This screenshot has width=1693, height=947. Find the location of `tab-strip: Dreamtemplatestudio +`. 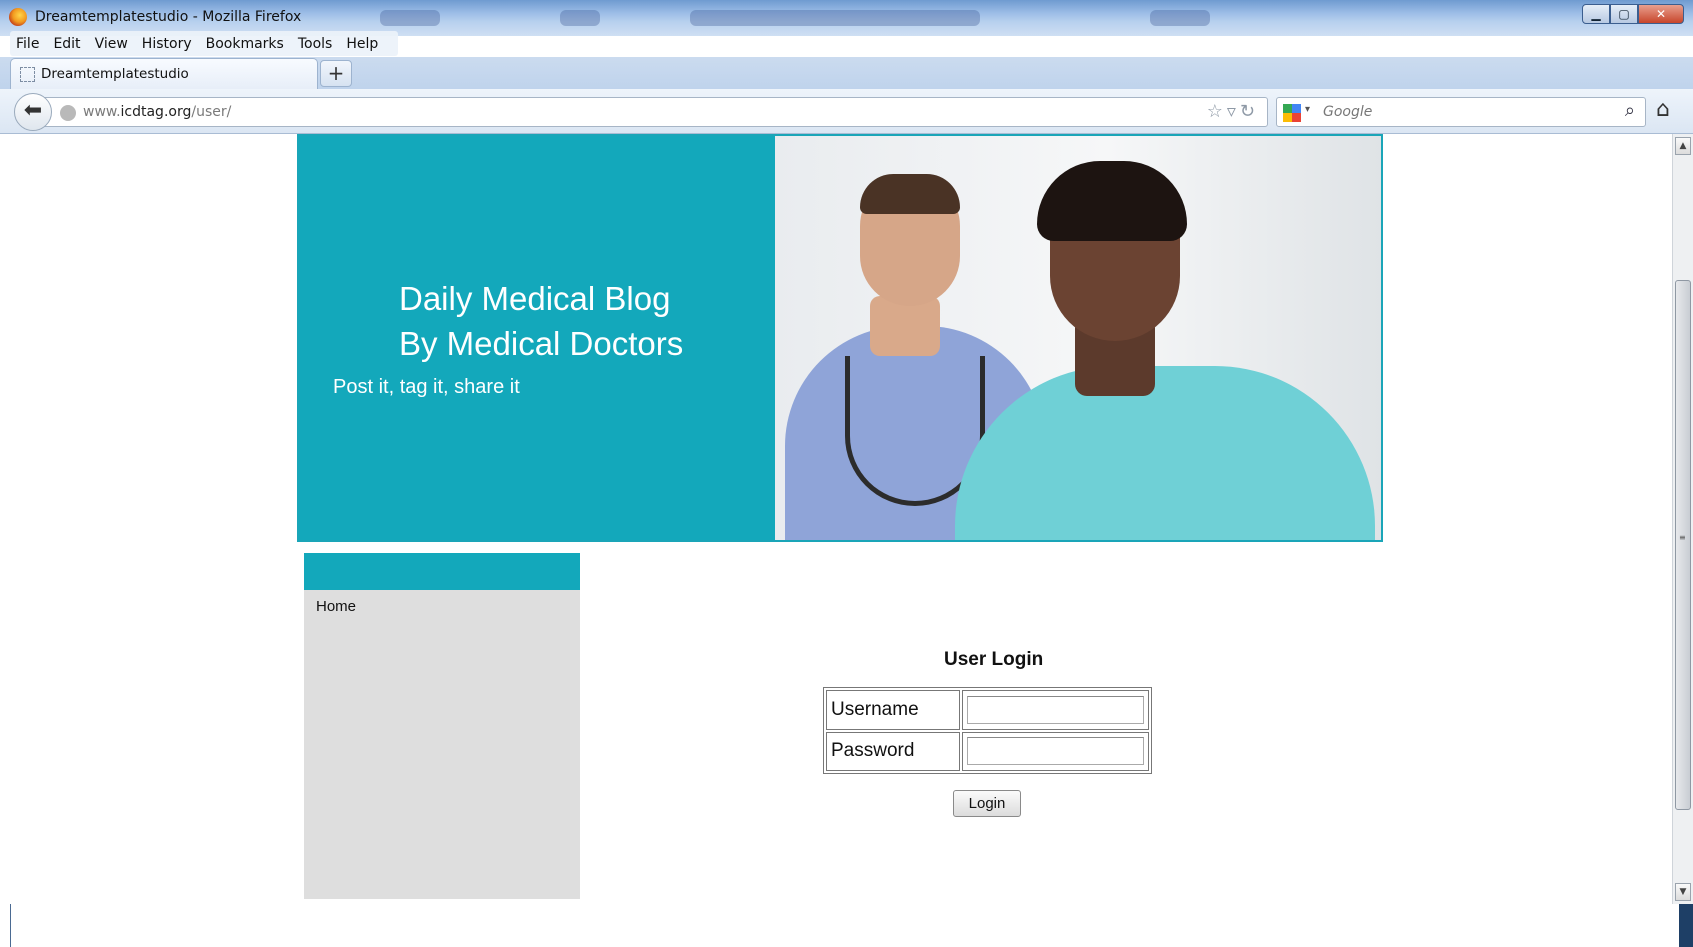

tab-strip: Dreamtemplatestudio + is located at coordinates (846, 73).